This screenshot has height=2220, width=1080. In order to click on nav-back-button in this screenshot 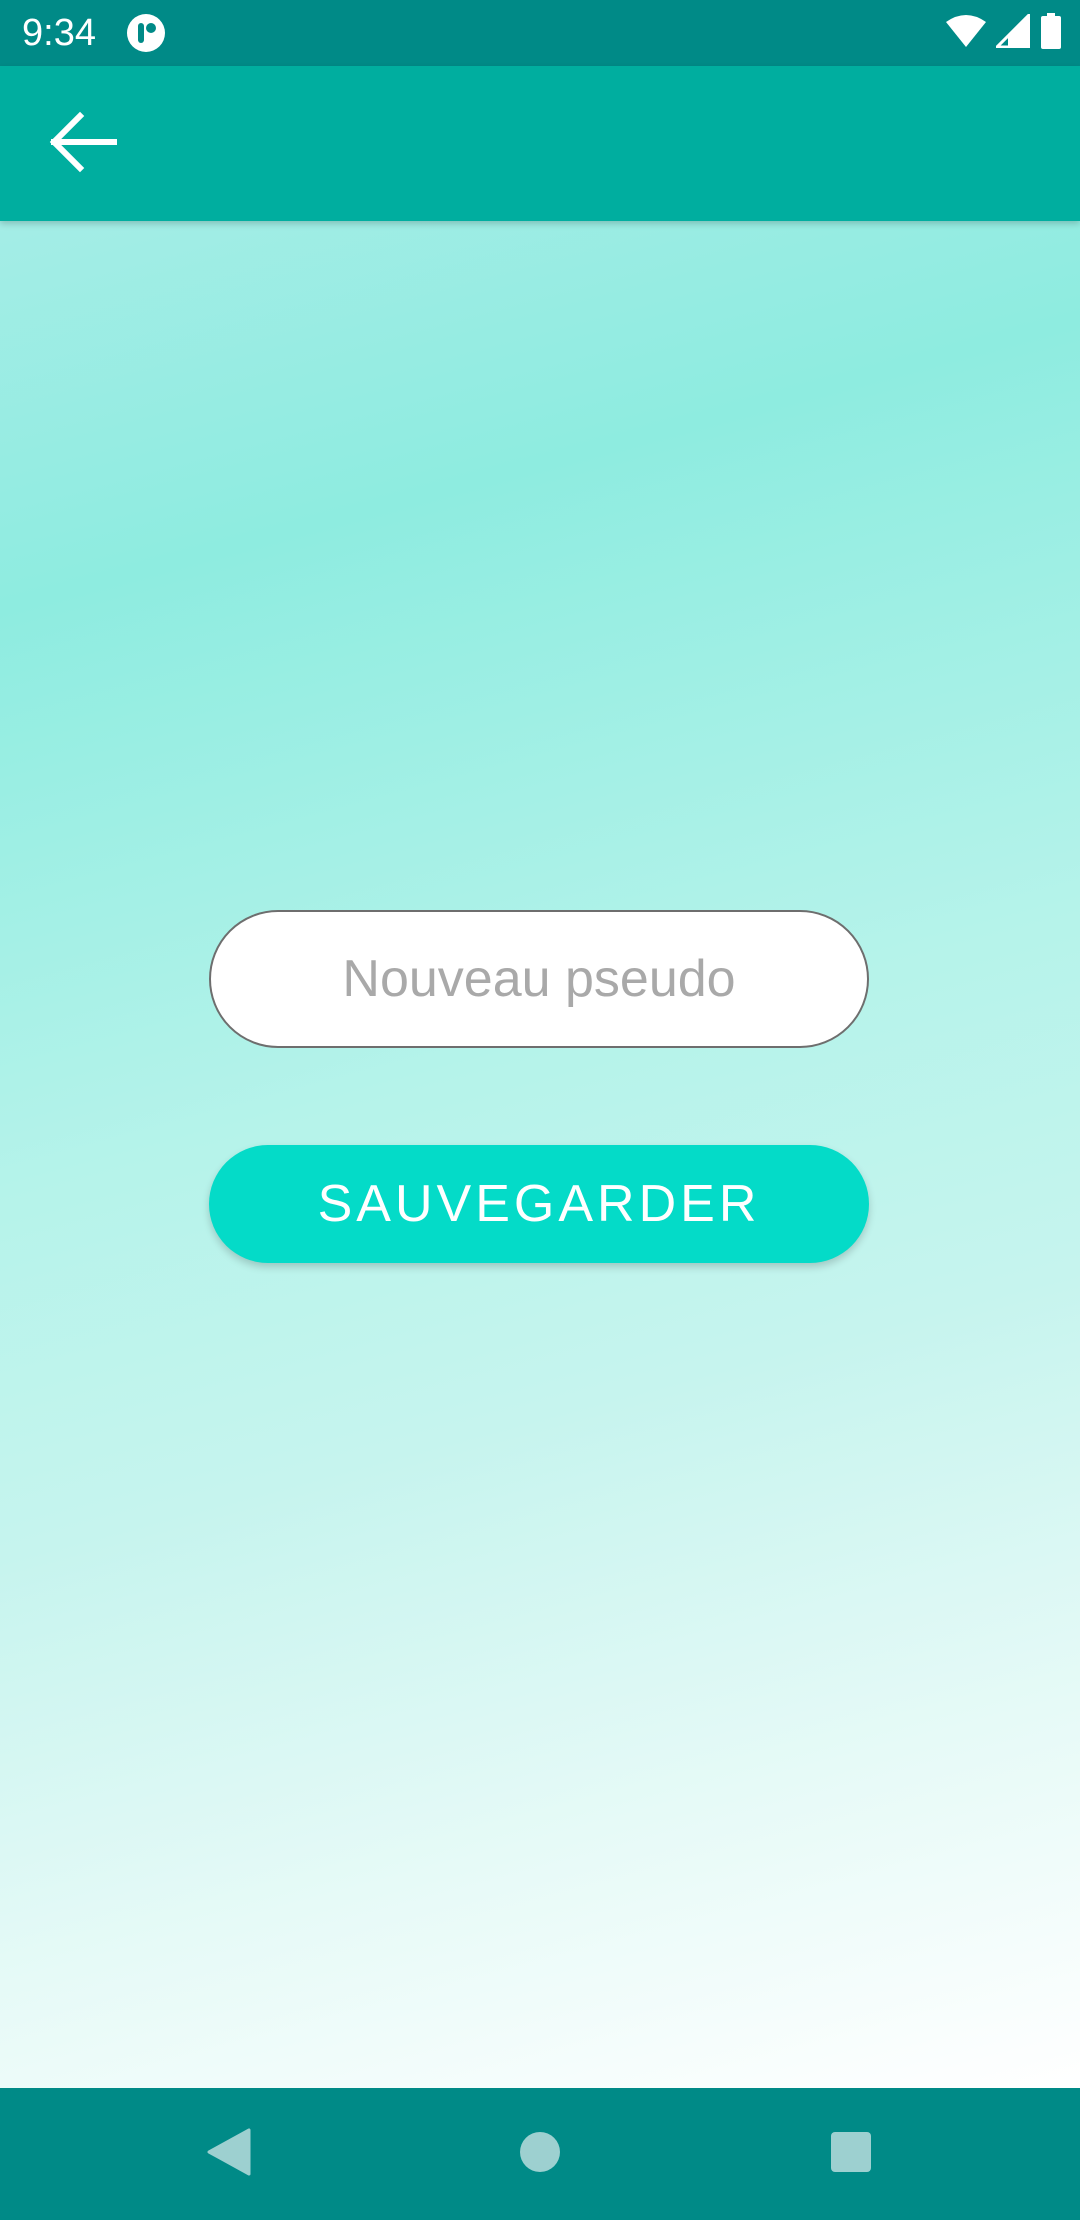, I will do `click(228, 2154)`.